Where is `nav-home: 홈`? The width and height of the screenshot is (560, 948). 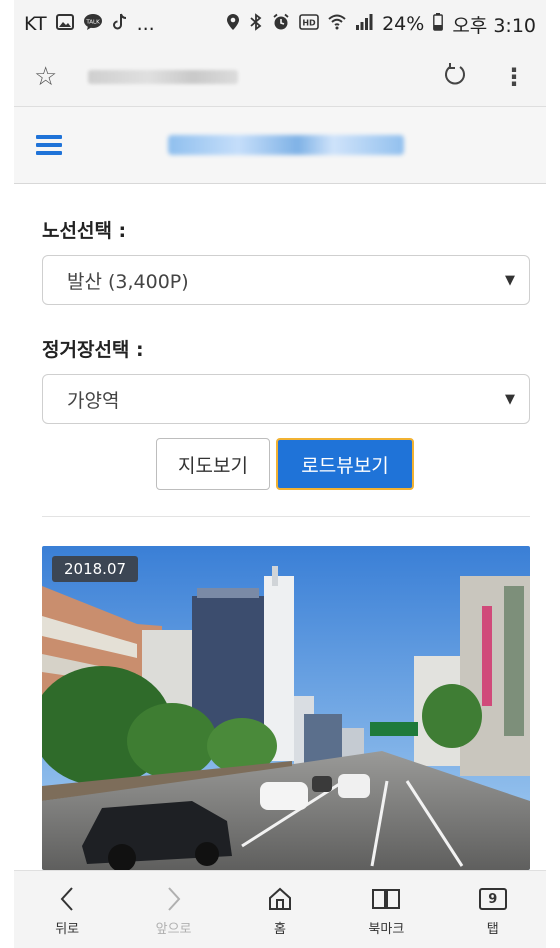 nav-home: 홈 is located at coordinates (280, 909).